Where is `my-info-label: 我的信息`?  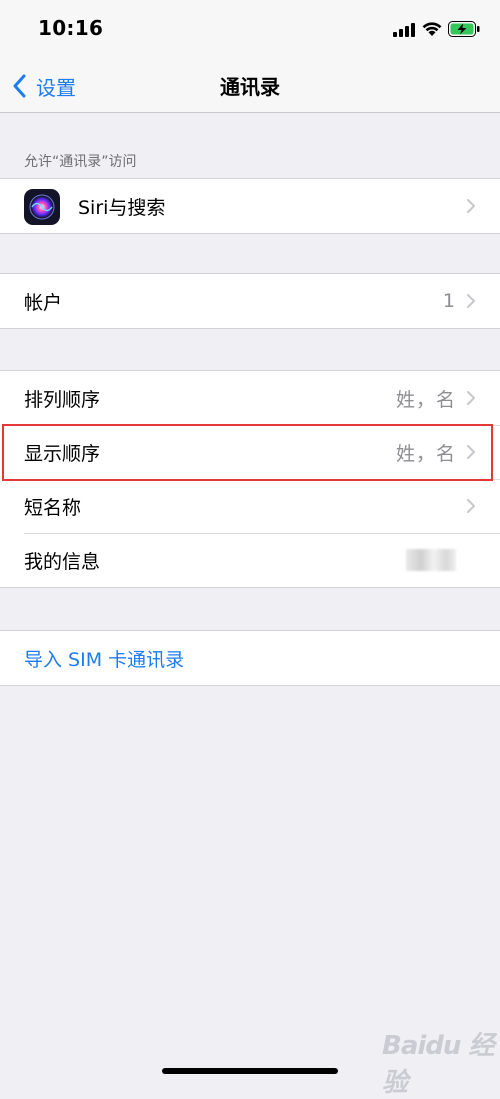
my-info-label: 我的信息 is located at coordinates (62, 561).